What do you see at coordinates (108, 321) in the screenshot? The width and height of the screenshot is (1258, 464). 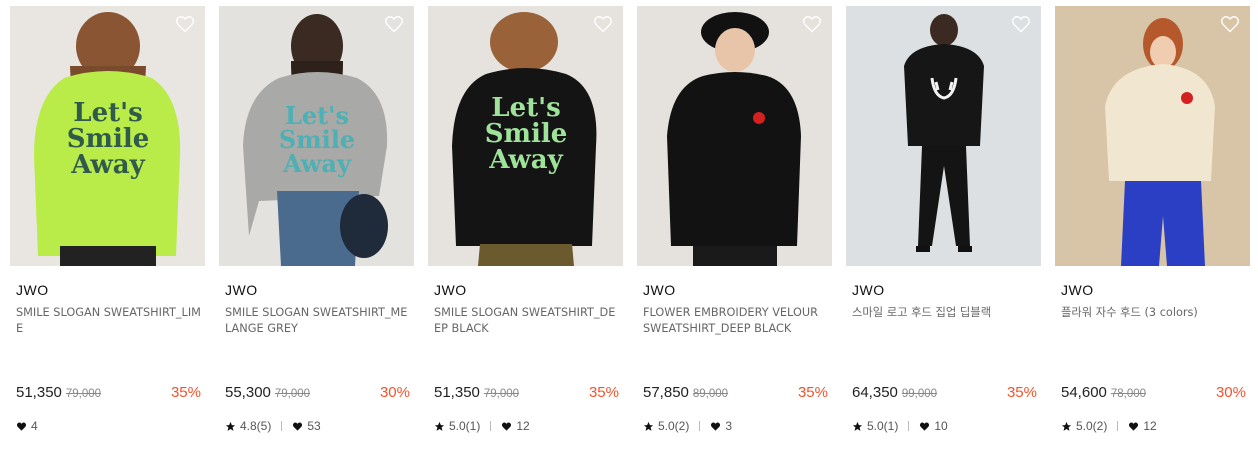 I see `product-name: SMILE SLOGAN SWEATSHIRT_LIME` at bounding box center [108, 321].